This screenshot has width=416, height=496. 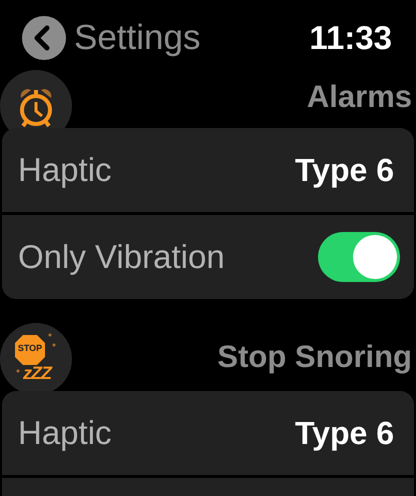 What do you see at coordinates (111, 38) in the screenshot?
I see `back-button: Settings` at bounding box center [111, 38].